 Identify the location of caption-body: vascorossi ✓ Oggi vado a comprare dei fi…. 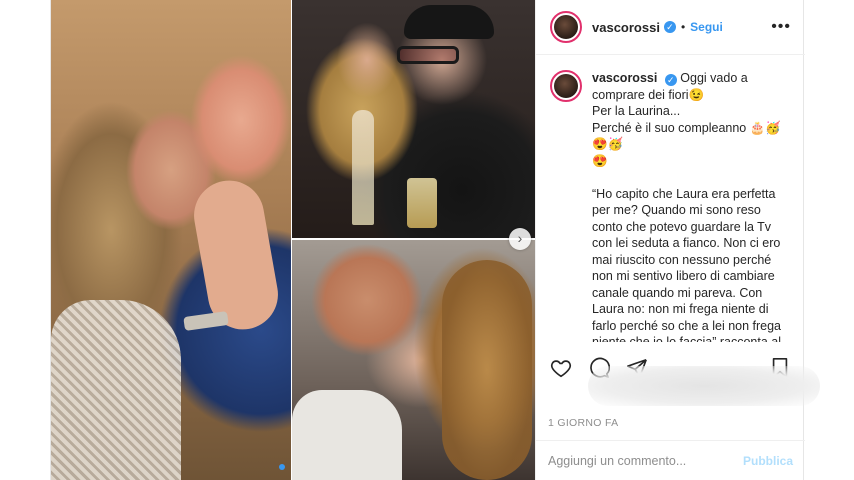
(692, 206).